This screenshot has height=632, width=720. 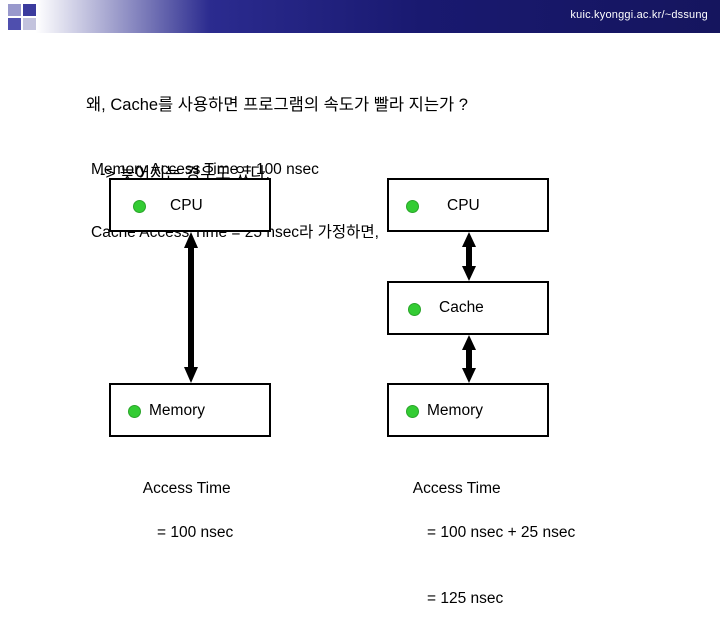 What do you see at coordinates (277, 105) in the screenshot?
I see `title-line-1: 왜, Cache를 사용하면 프로그램의 속도가 빨라 지는가 ?` at bounding box center [277, 105].